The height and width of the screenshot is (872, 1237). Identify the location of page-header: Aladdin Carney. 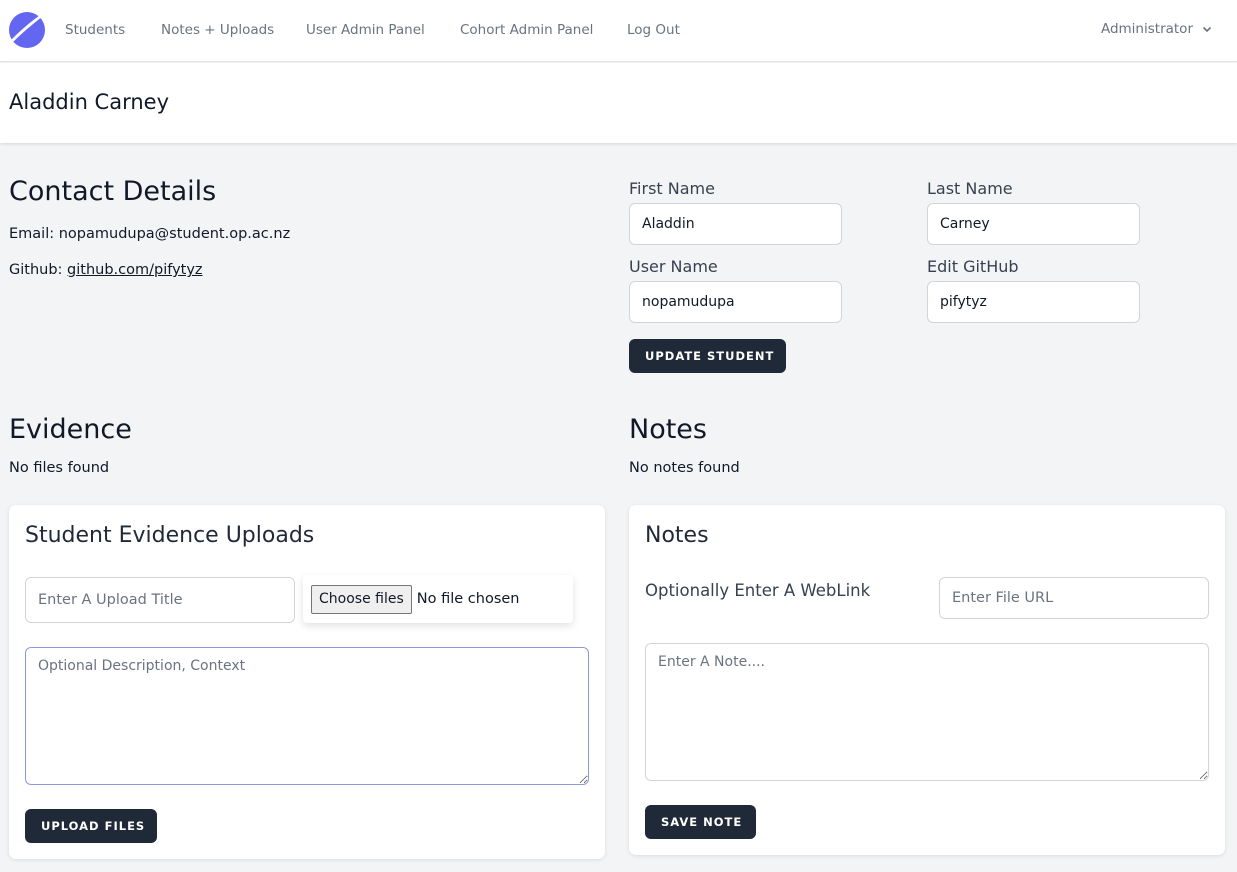
(618, 103).